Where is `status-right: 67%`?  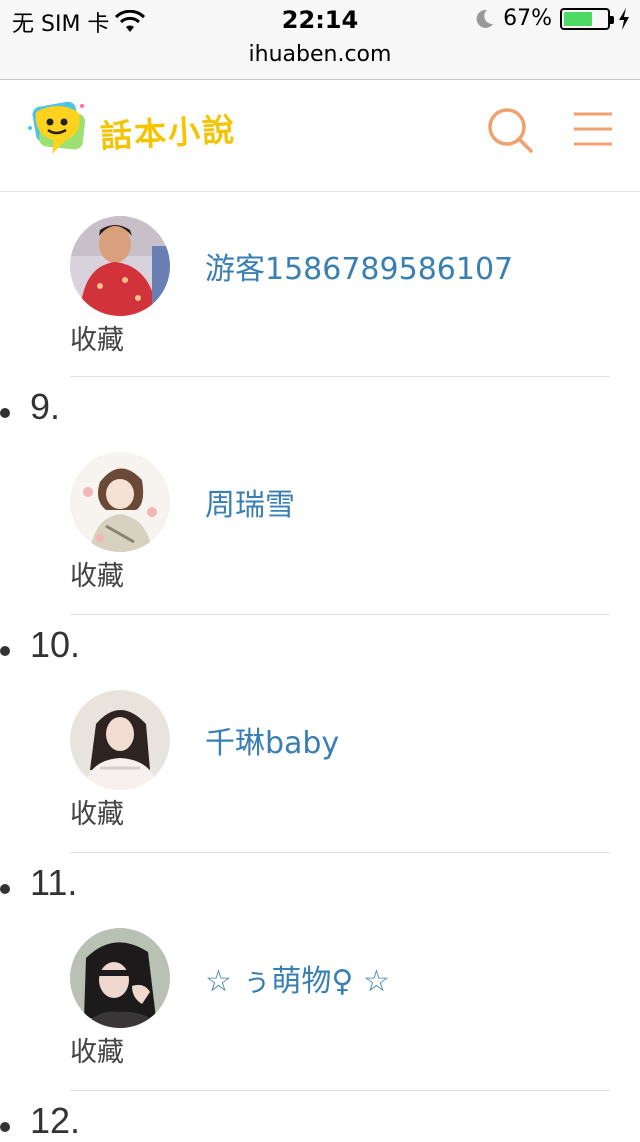 status-right: 67% is located at coordinates (551, 18).